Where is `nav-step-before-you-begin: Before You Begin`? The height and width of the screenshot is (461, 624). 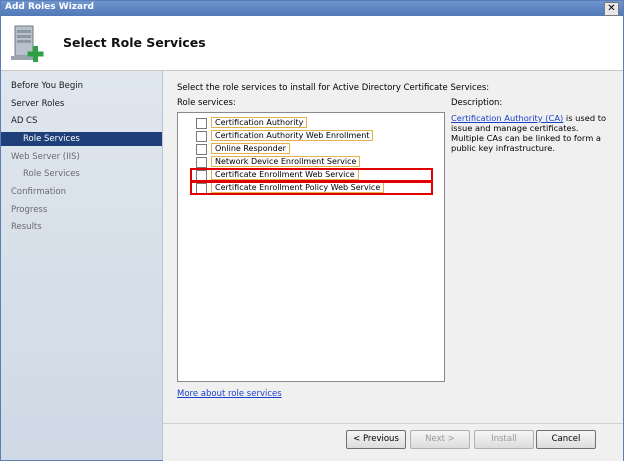 nav-step-before-you-begin: Before You Begin is located at coordinates (81, 86).